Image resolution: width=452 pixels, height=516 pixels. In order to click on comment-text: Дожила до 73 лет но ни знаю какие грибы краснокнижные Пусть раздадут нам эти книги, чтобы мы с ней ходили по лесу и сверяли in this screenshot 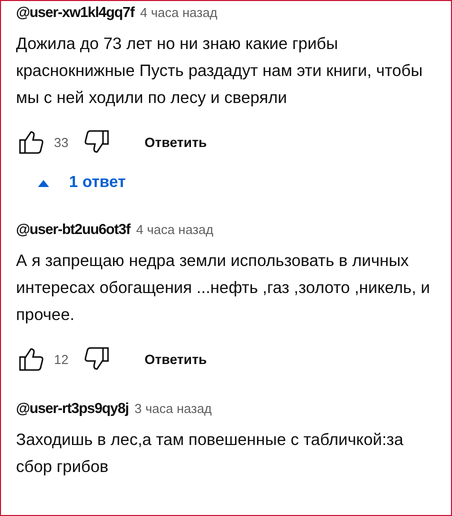, I will do `click(220, 71)`.